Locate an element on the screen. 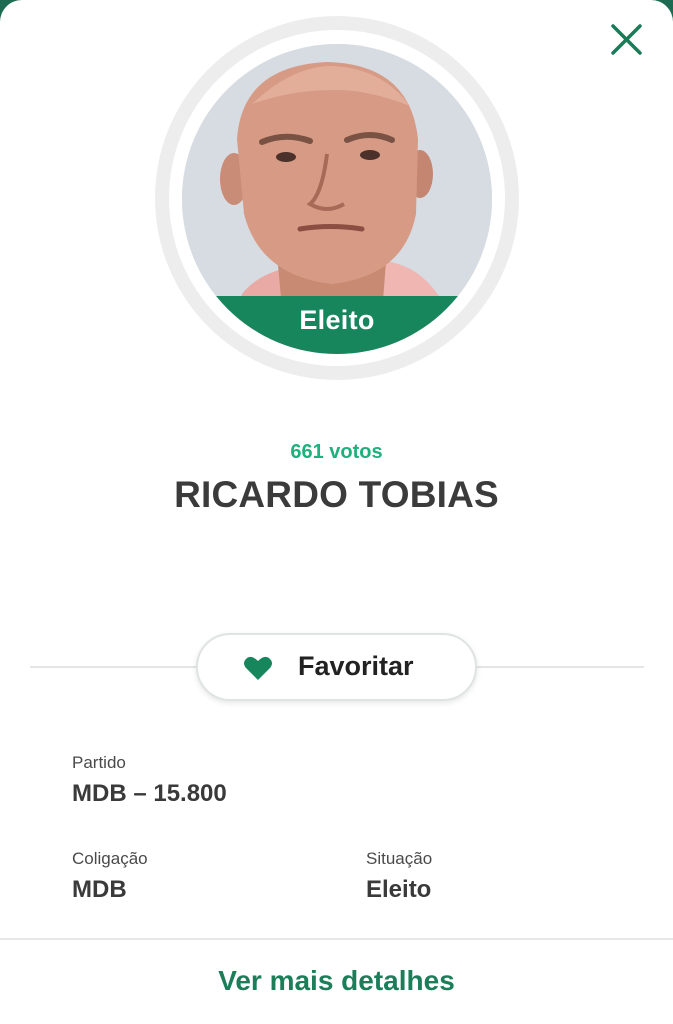  favorite-button-label: Favoritar is located at coordinates (356, 666).